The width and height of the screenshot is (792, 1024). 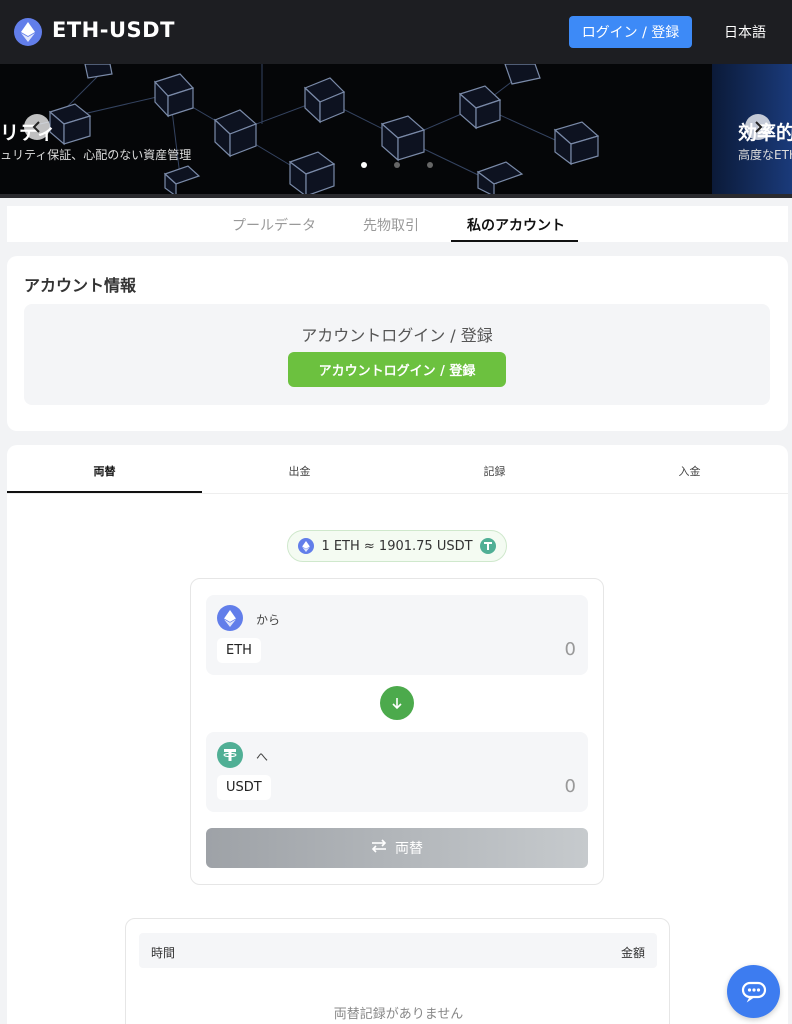 I want to click on app-title: ETH-USDT, so click(x=113, y=30).